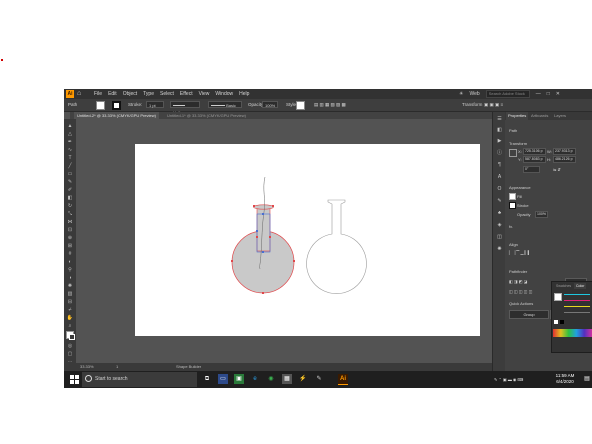 This screenshot has height=444, width=592. Describe the element at coordinates (271, 379) in the screenshot. I see `chrome-icon: ◉` at that location.